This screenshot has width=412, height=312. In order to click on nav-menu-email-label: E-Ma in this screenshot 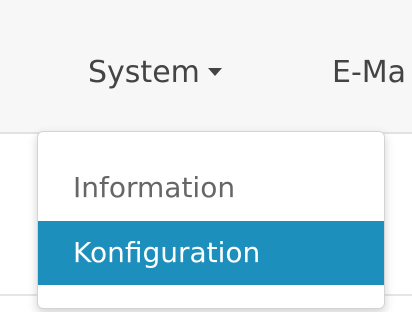, I will do `click(369, 72)`.